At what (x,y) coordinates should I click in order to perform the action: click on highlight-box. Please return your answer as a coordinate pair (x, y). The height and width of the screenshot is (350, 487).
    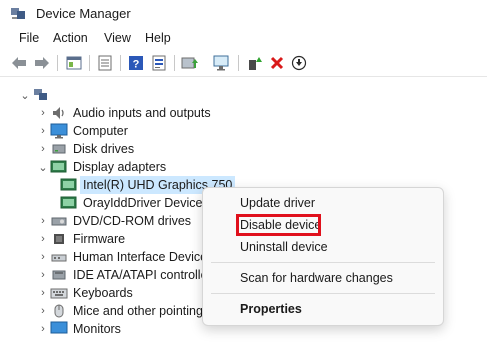
    Looking at the image, I should click on (278, 225).